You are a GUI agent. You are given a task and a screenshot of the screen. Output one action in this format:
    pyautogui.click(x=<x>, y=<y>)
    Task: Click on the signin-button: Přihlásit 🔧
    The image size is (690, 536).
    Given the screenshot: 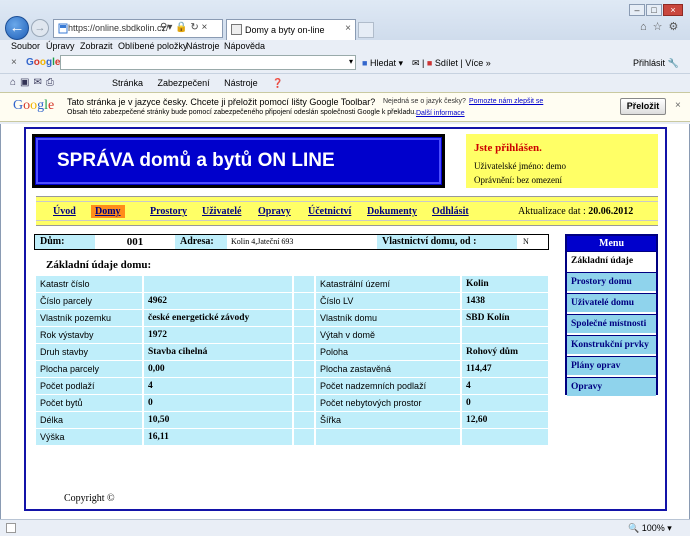 What is the action you would take?
    pyautogui.click(x=656, y=63)
    